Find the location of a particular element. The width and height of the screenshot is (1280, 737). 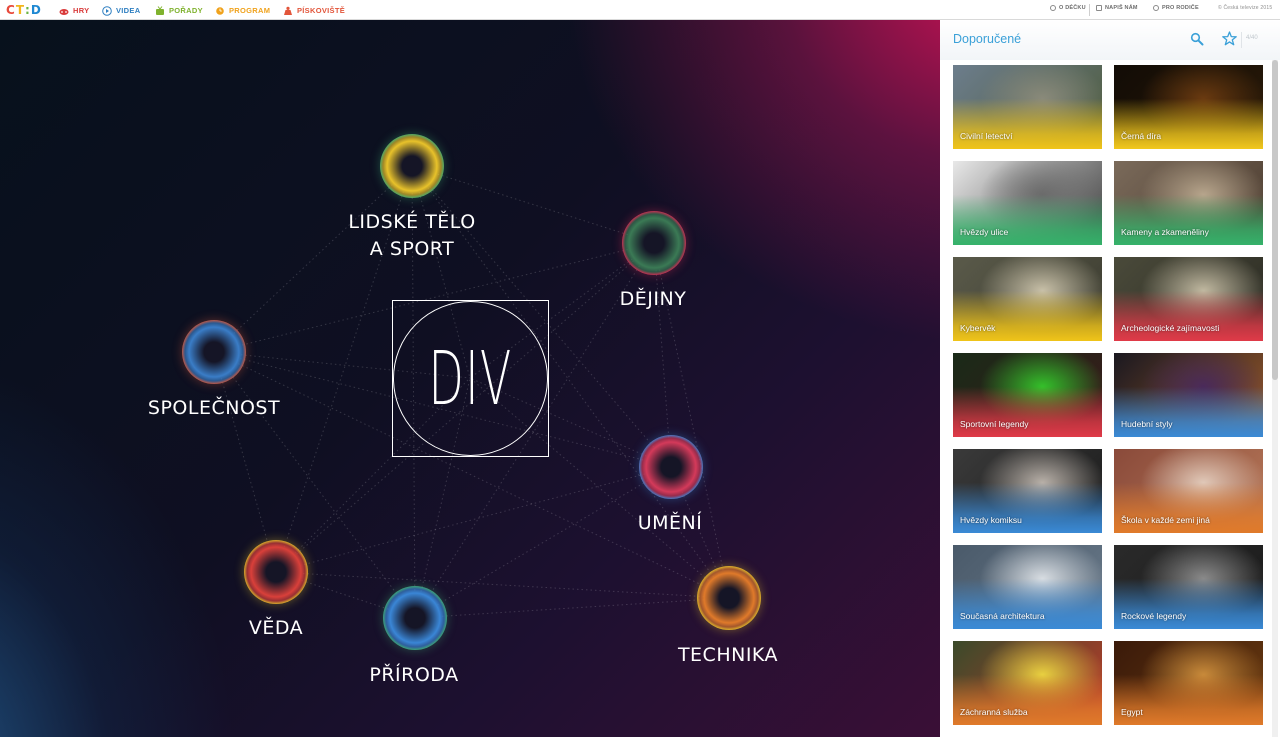

nav-porady: POŘADY is located at coordinates (179, 10).